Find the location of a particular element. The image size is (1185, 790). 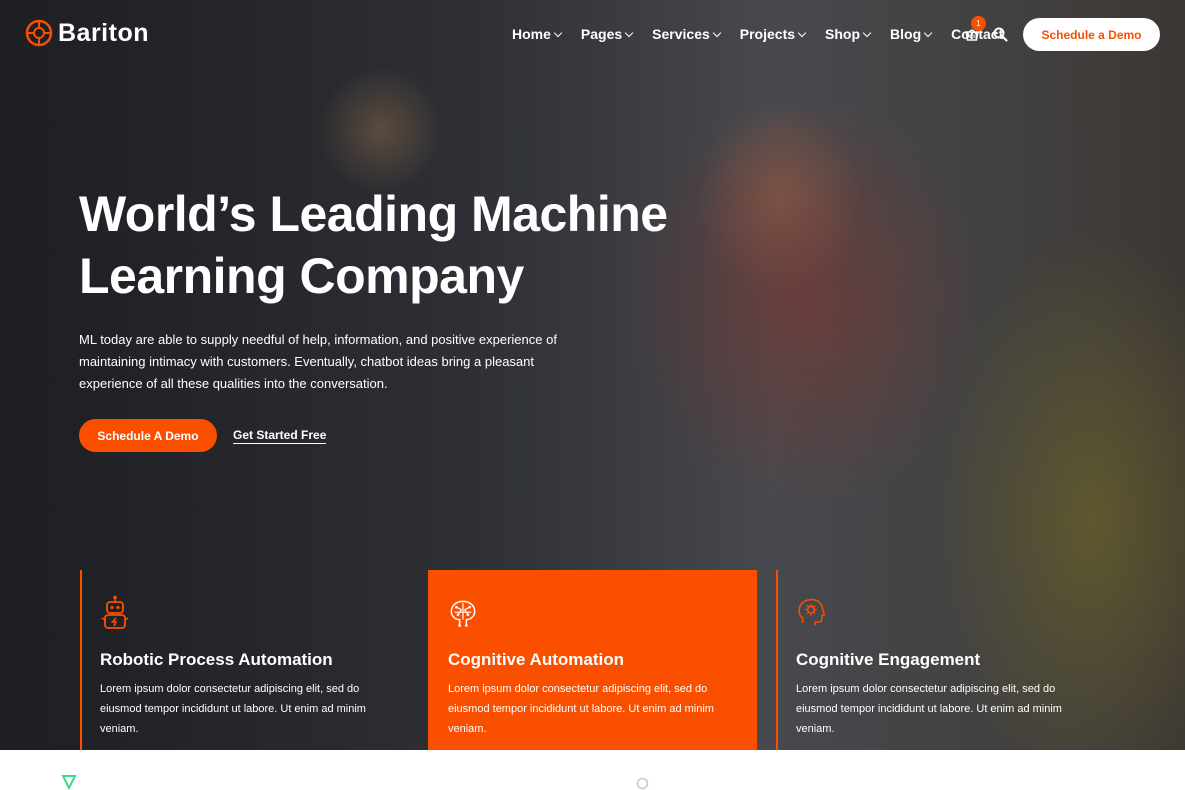

nav-item-shop: Shop is located at coordinates (848, 34).